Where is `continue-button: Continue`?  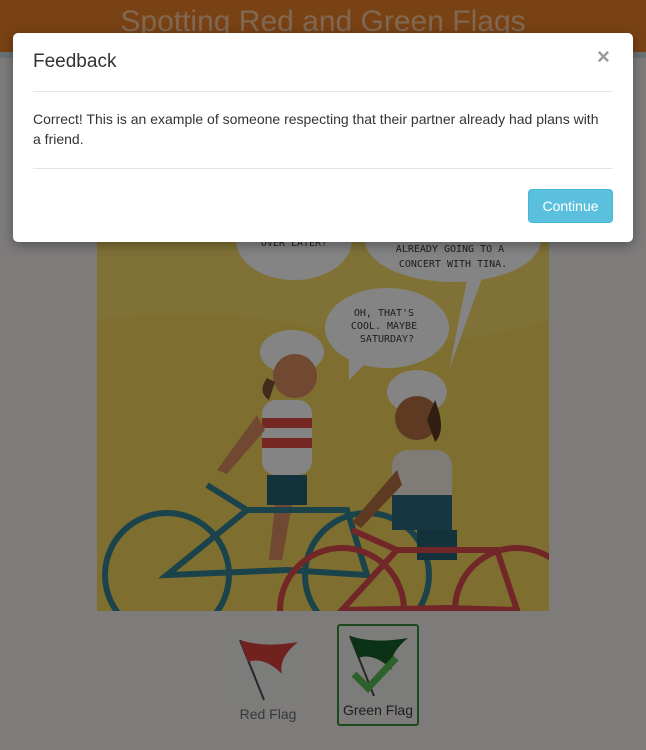 continue-button: Continue is located at coordinates (570, 206).